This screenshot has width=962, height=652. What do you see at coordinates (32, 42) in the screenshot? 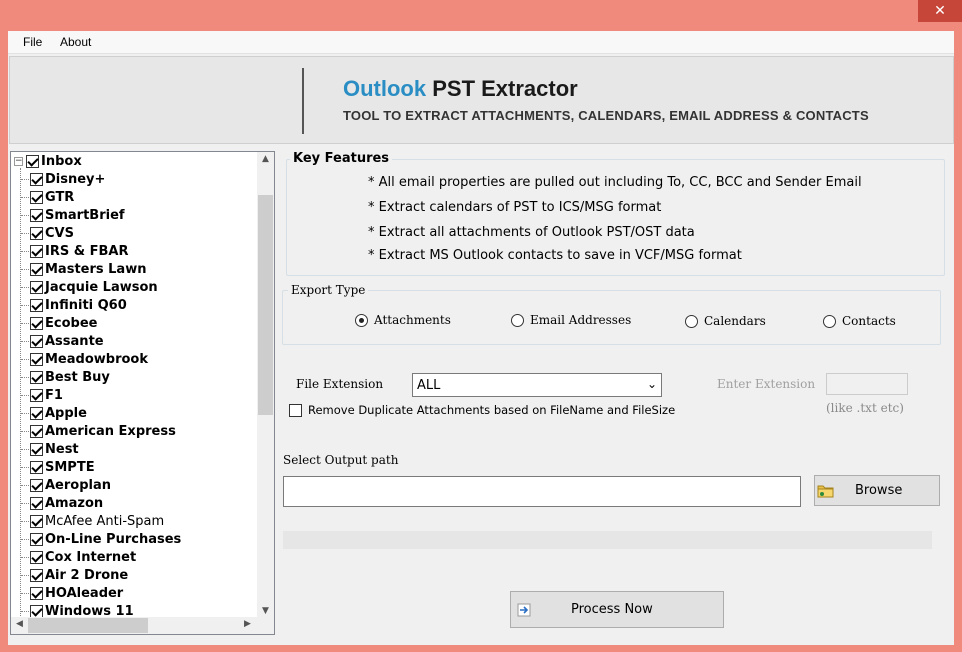
I see `menu-file: File` at bounding box center [32, 42].